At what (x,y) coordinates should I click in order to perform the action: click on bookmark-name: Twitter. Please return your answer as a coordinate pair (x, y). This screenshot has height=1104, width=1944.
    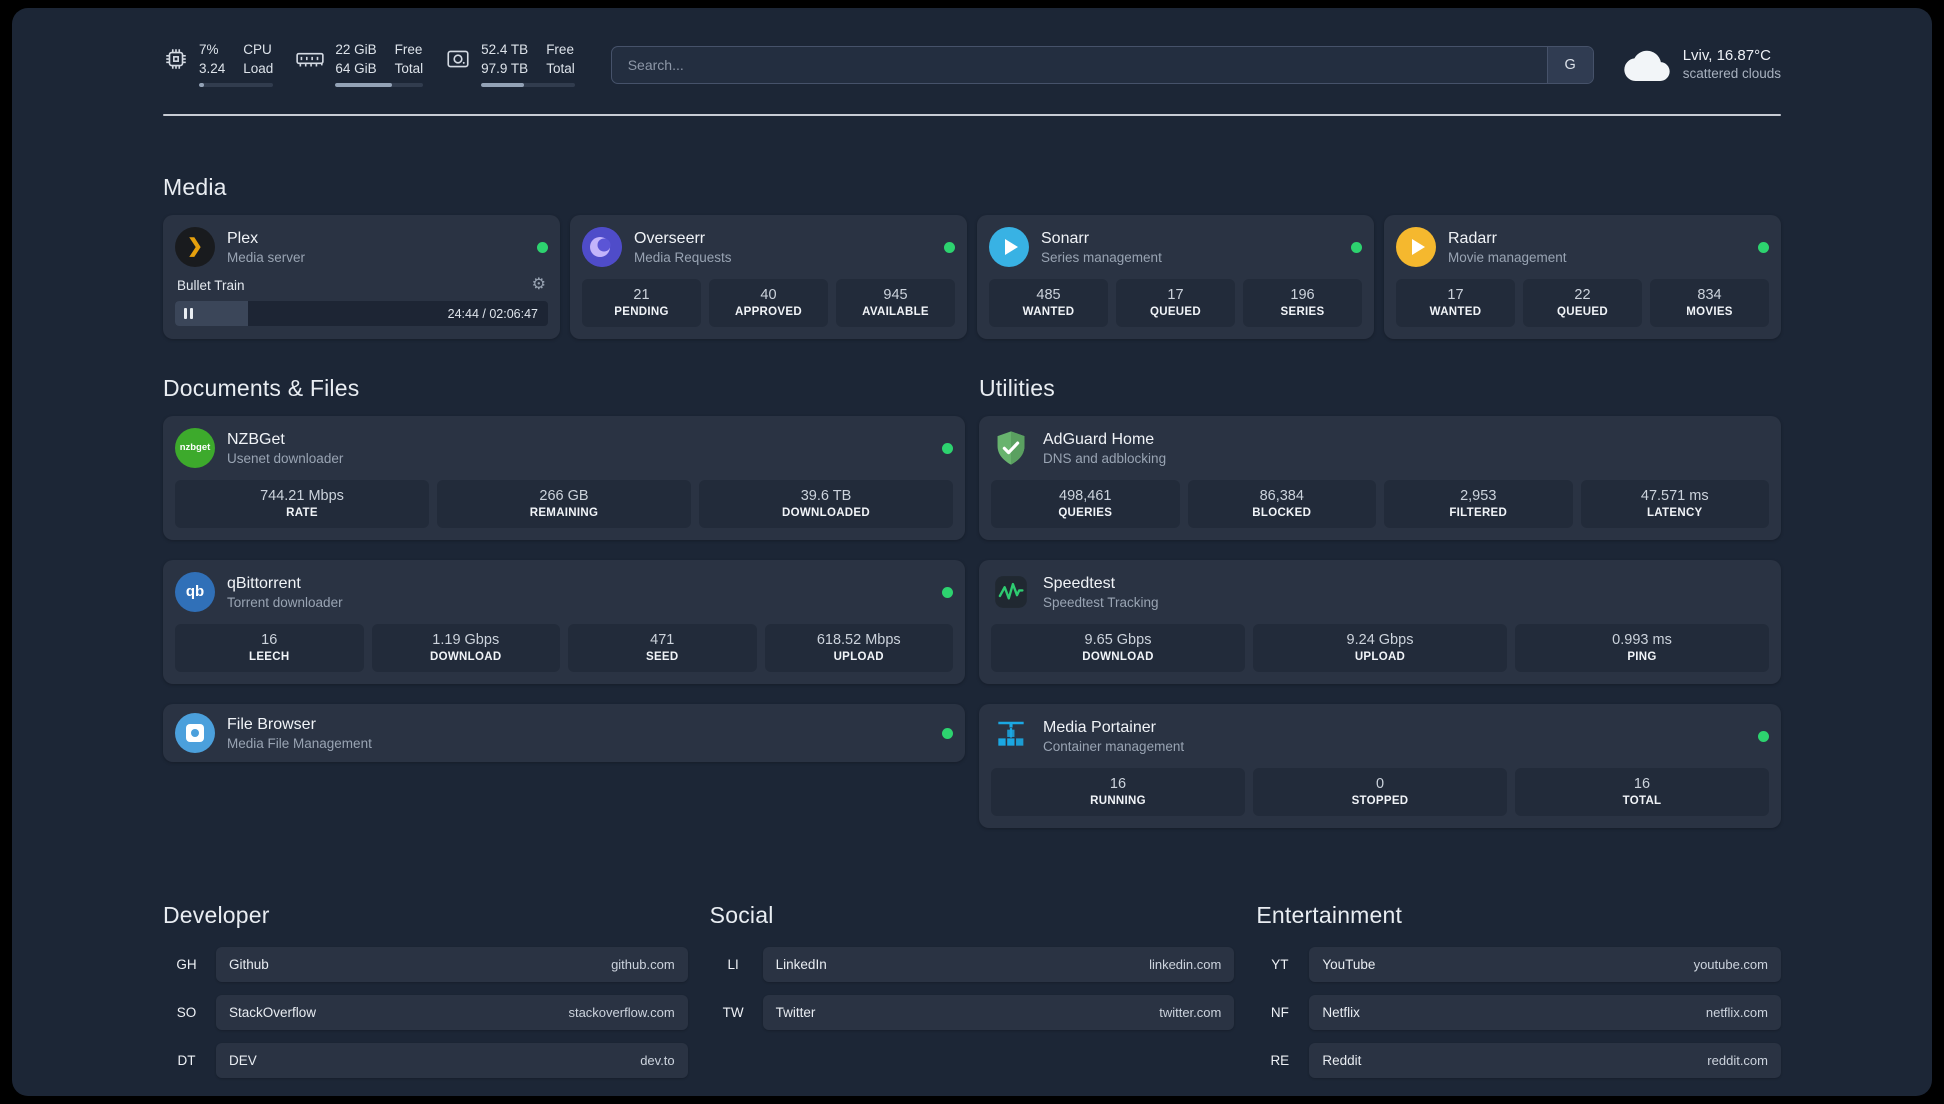
    Looking at the image, I should click on (795, 1012).